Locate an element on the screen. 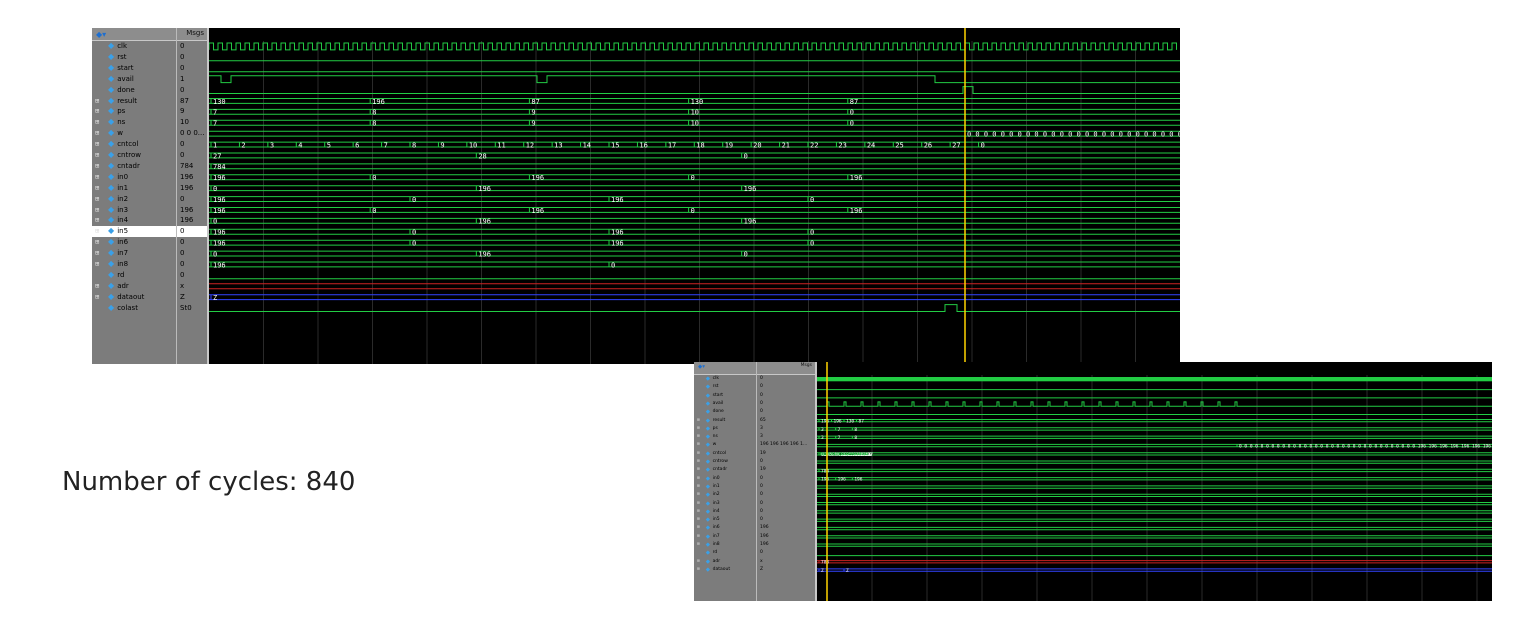  signal-name: colast is located at coordinates (127, 307).